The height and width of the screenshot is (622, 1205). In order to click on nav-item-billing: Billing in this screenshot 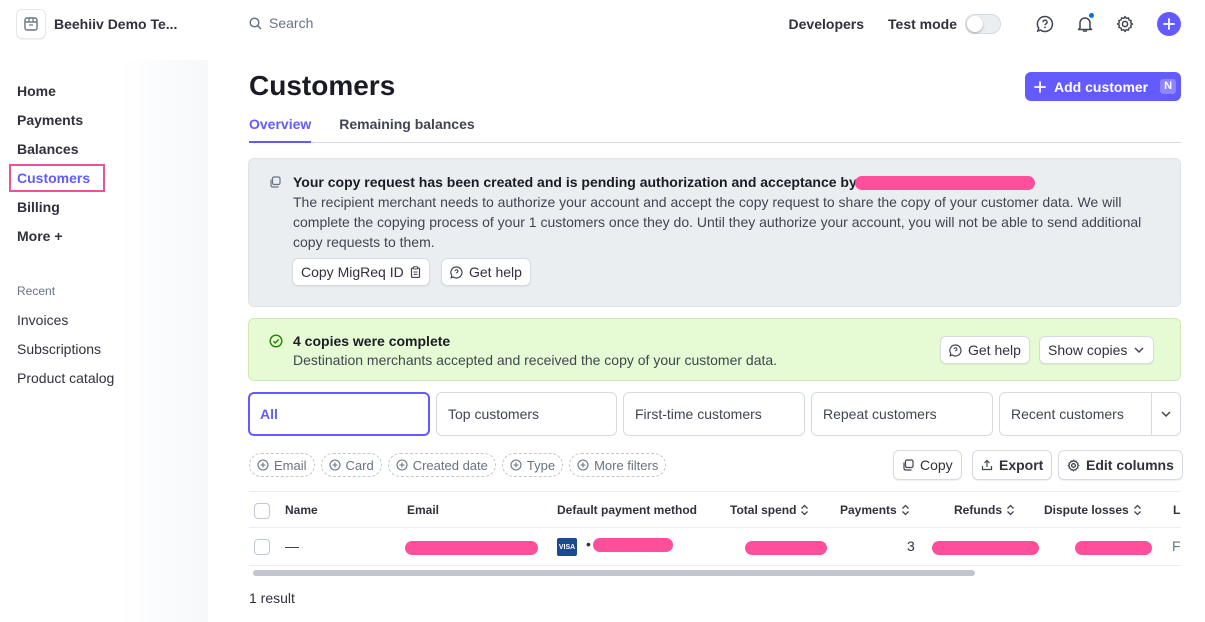, I will do `click(53, 211)`.